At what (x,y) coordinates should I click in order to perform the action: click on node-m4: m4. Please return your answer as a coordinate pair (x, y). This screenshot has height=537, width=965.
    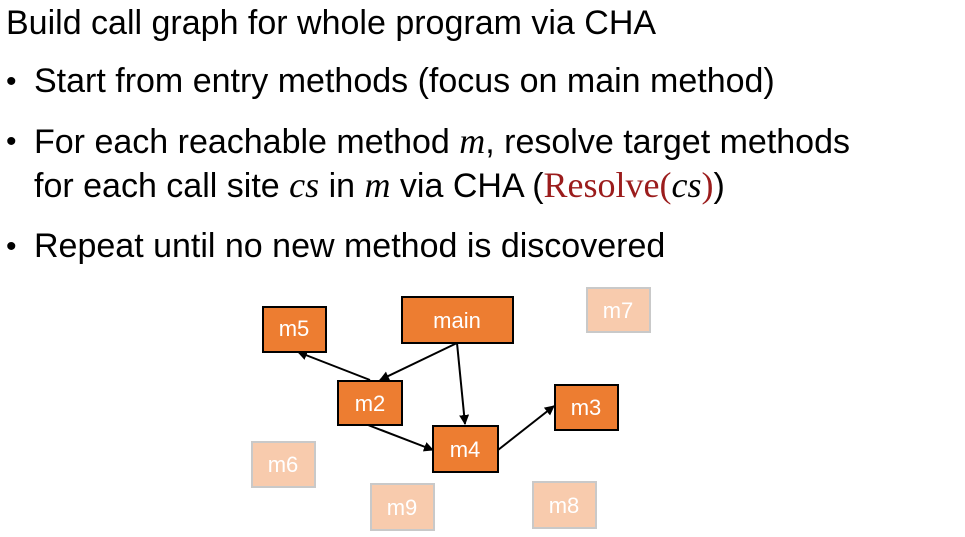
    Looking at the image, I should click on (465, 449).